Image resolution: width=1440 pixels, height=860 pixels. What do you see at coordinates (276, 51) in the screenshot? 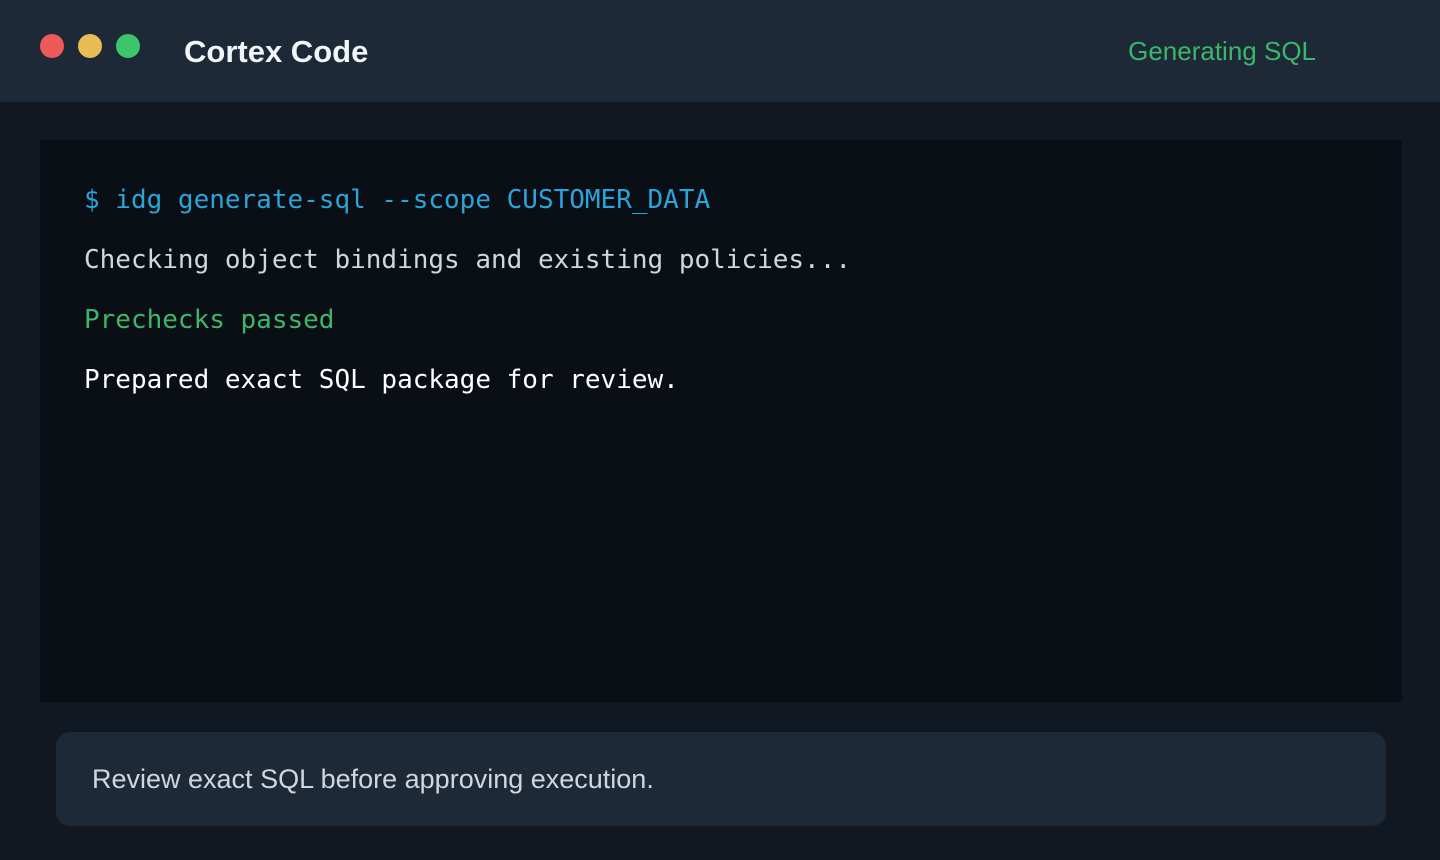
I see `app-title: Cortex Code` at bounding box center [276, 51].